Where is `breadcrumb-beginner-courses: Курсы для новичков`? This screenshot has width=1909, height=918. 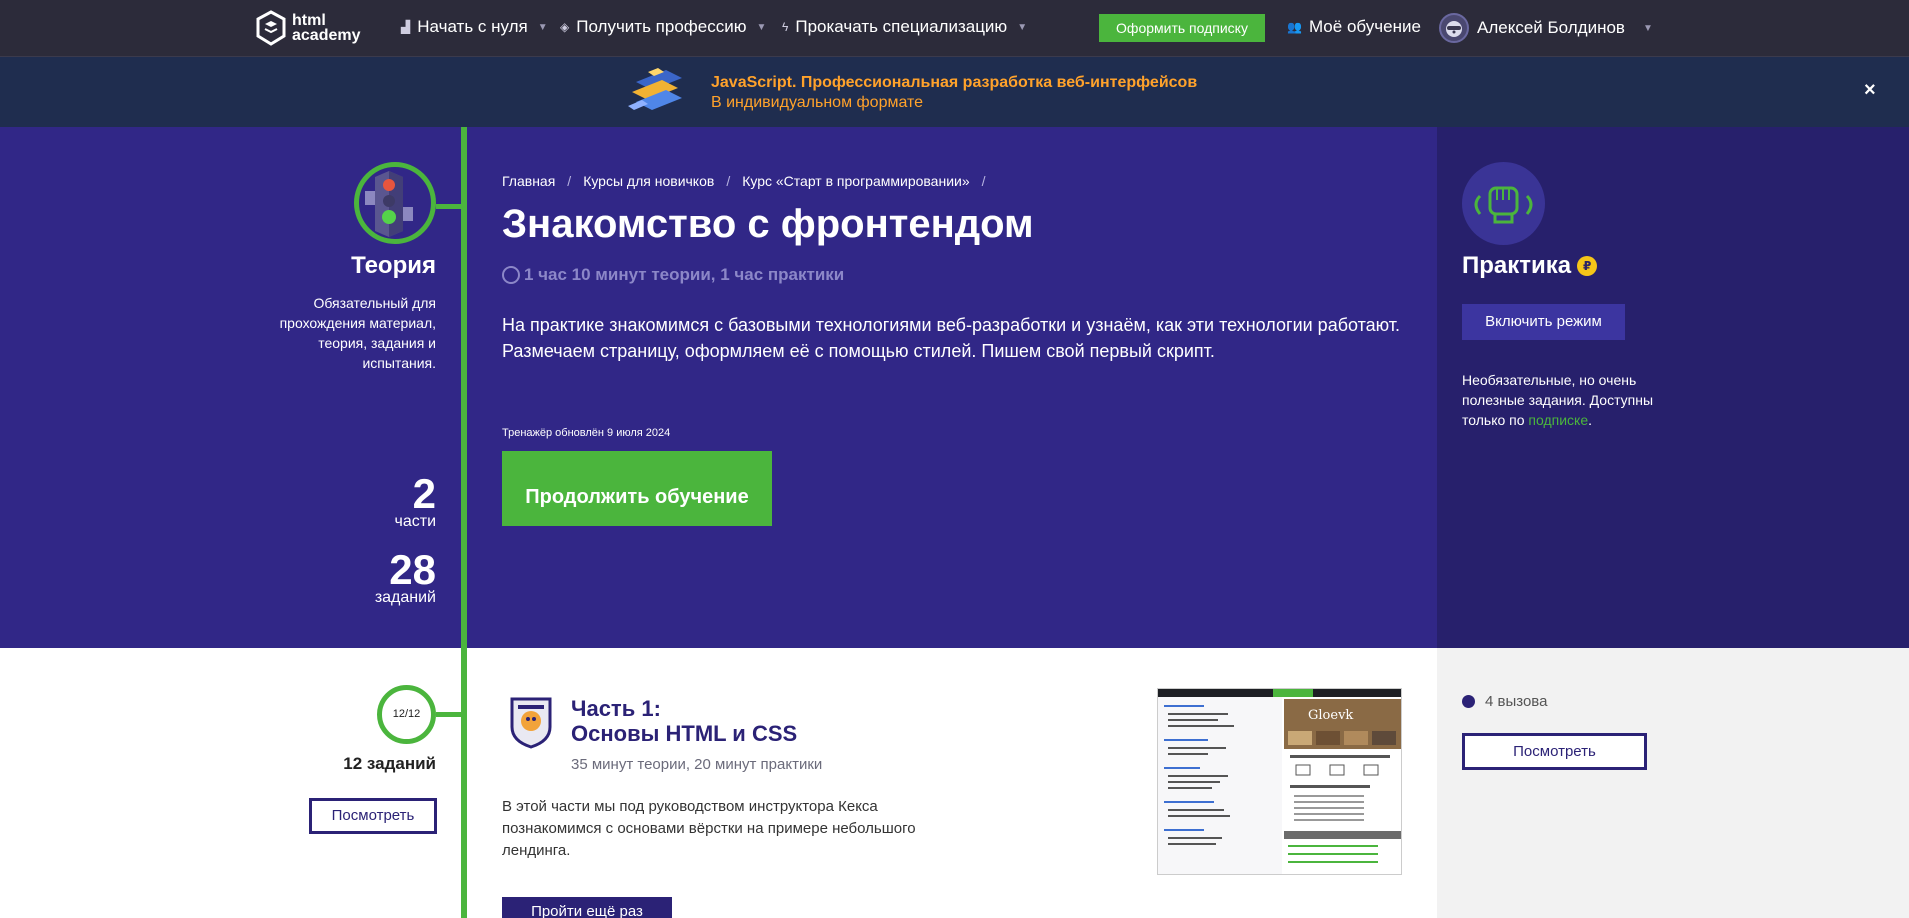
breadcrumb-beginner-courses: Курсы для новичков is located at coordinates (648, 181).